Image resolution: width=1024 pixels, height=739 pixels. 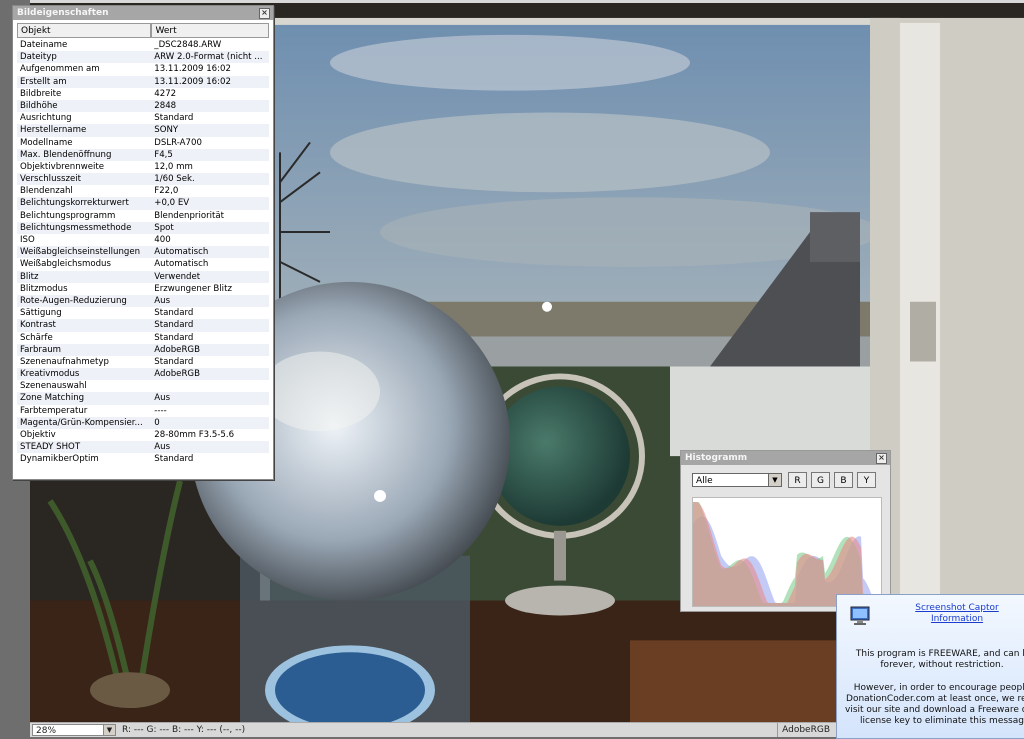 I want to click on property-row: Blitzmodus Erzwungener Blitz, so click(x=143, y=289).